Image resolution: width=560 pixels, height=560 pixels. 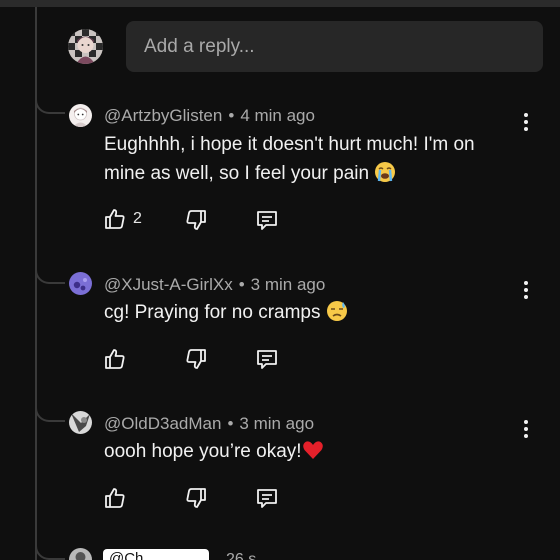 I want to click on comment-author: @XJust-A-GirlXx, so click(x=168, y=284).